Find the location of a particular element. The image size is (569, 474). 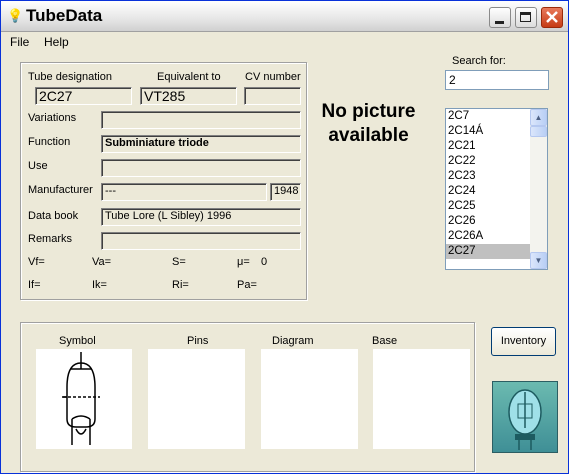

close-icon is located at coordinates (552, 17).